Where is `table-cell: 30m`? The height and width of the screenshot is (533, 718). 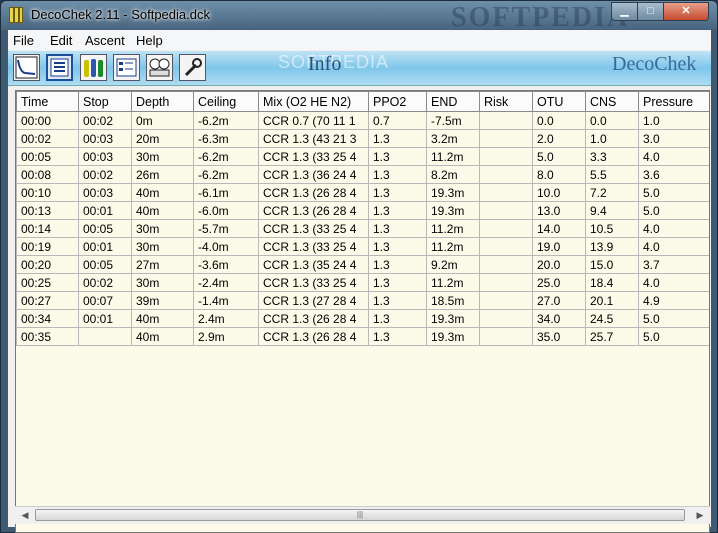 table-cell: 30m is located at coordinates (162, 228).